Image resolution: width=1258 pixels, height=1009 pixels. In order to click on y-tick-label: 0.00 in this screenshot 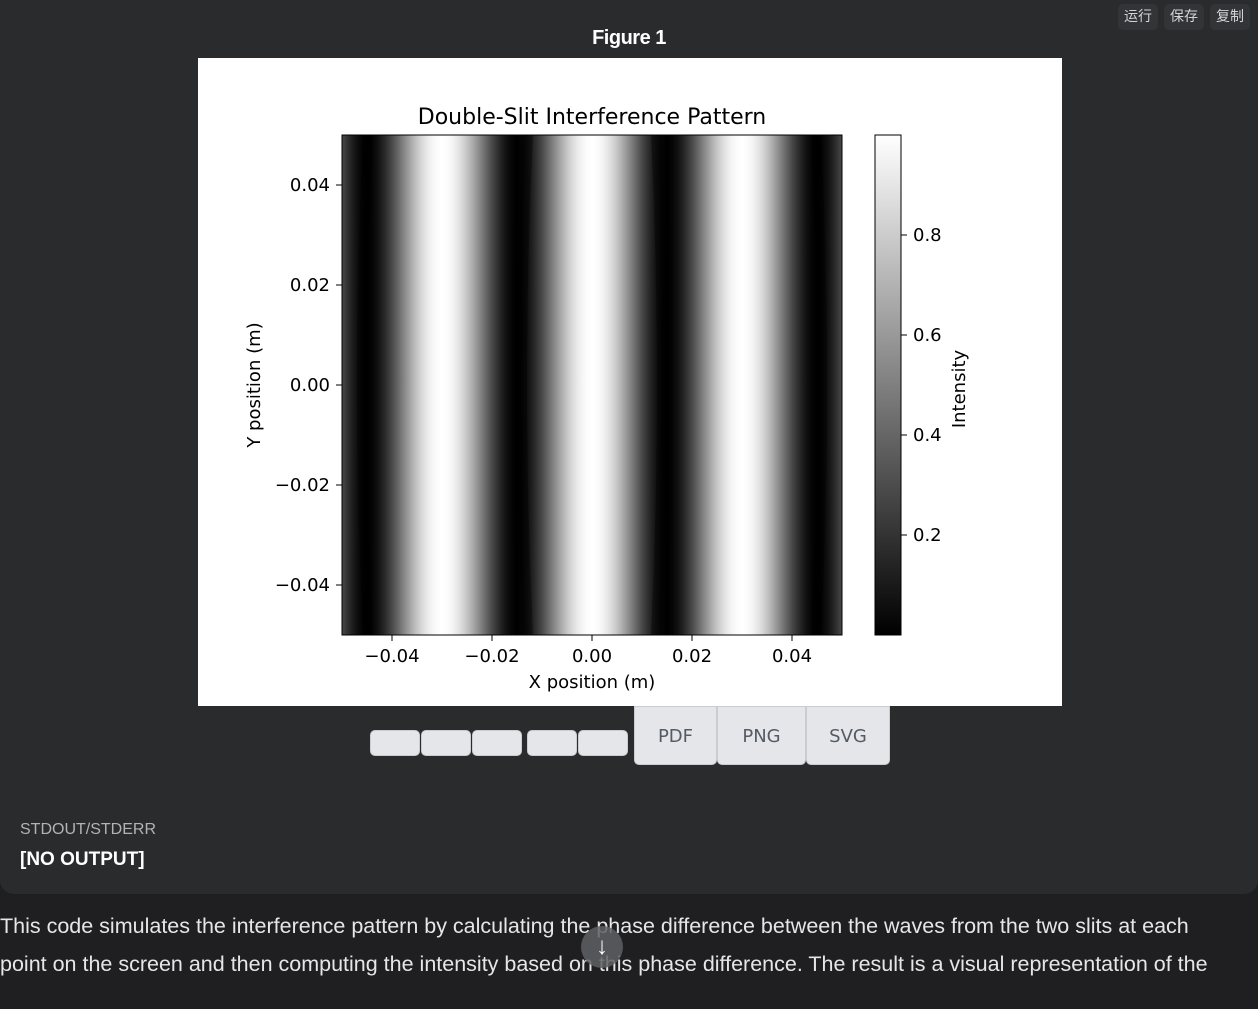, I will do `click(310, 385)`.